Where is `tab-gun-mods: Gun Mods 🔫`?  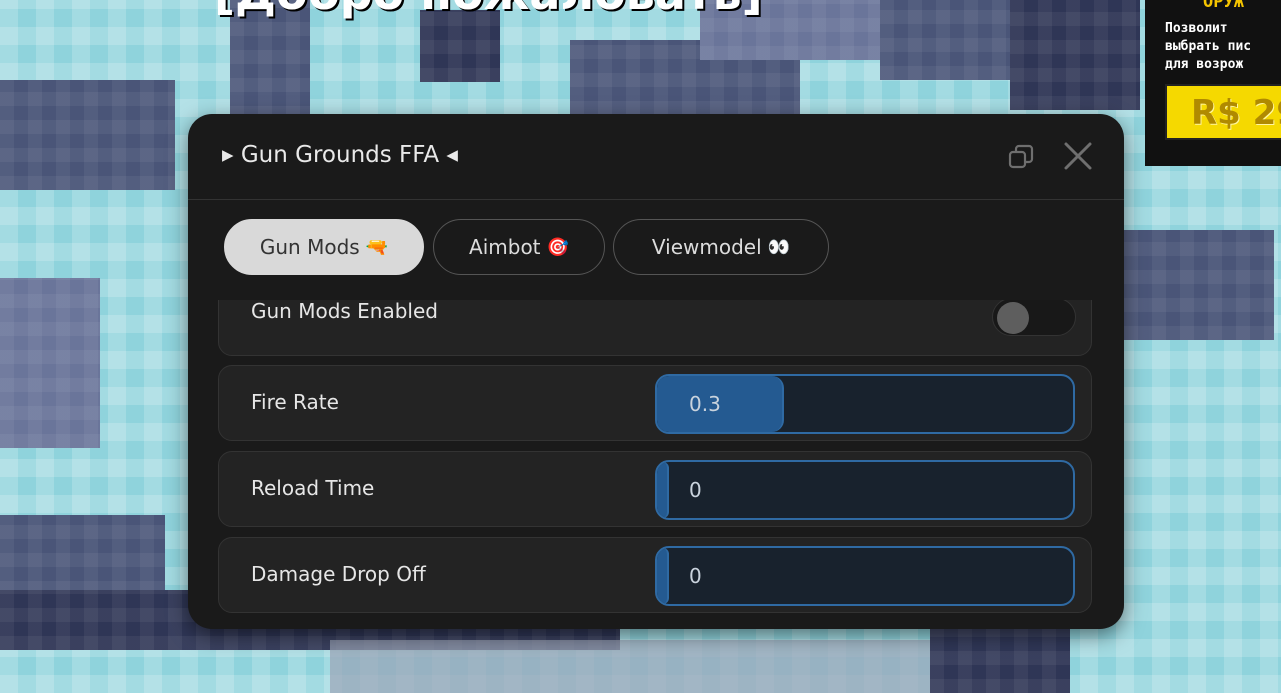
tab-gun-mods: Gun Mods 🔫 is located at coordinates (324, 247).